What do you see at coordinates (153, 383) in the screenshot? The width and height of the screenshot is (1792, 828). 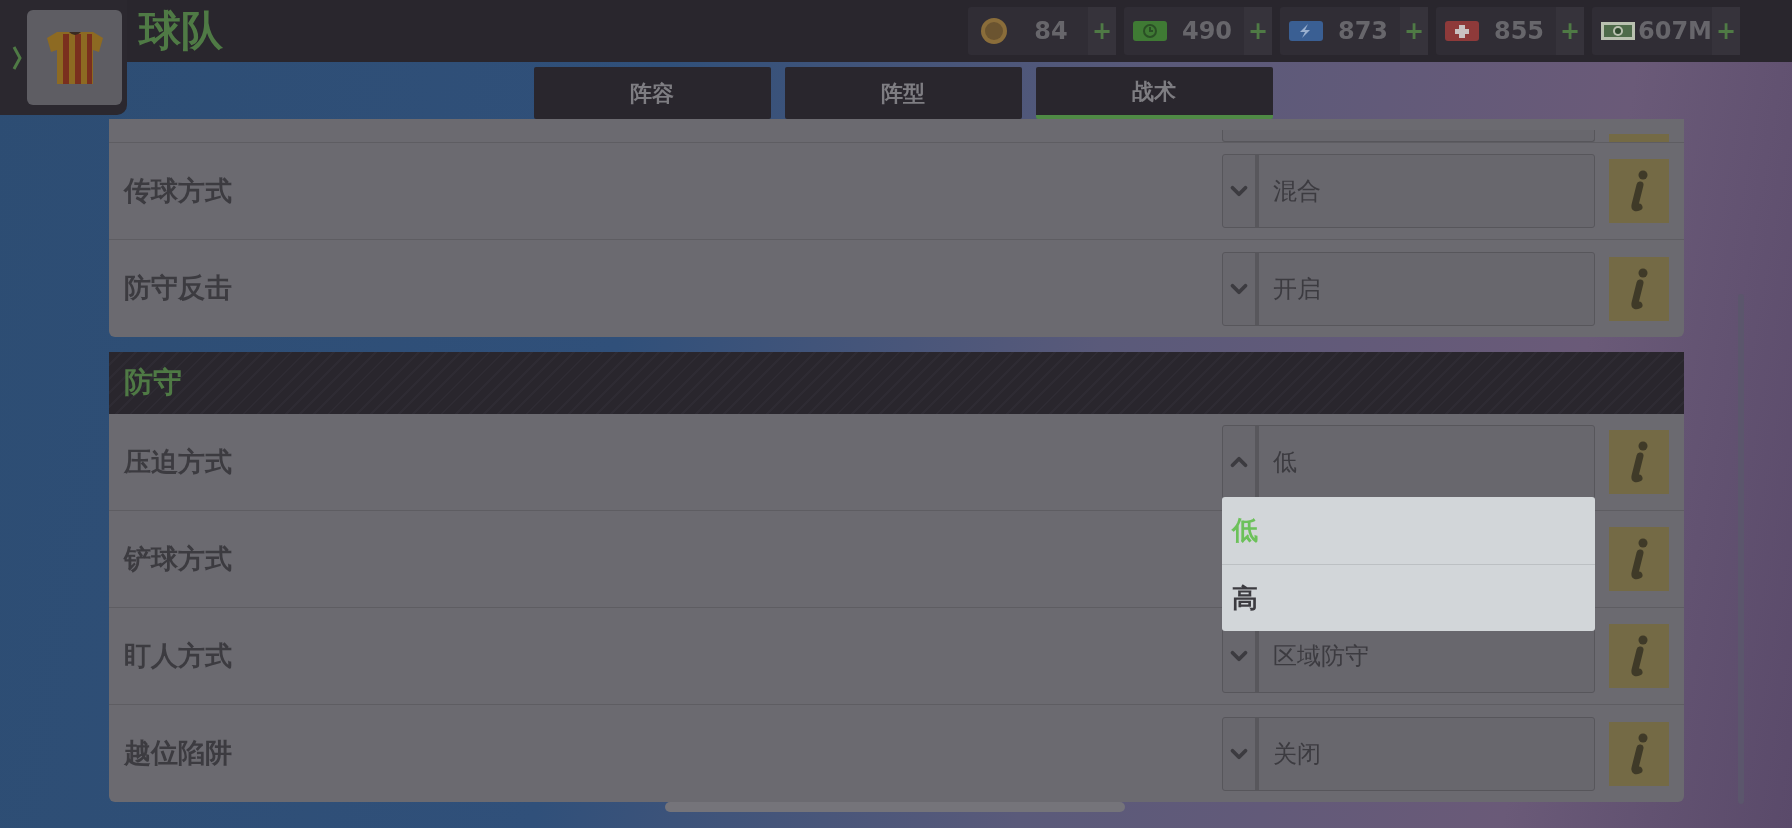 I see `section-title: 防守` at bounding box center [153, 383].